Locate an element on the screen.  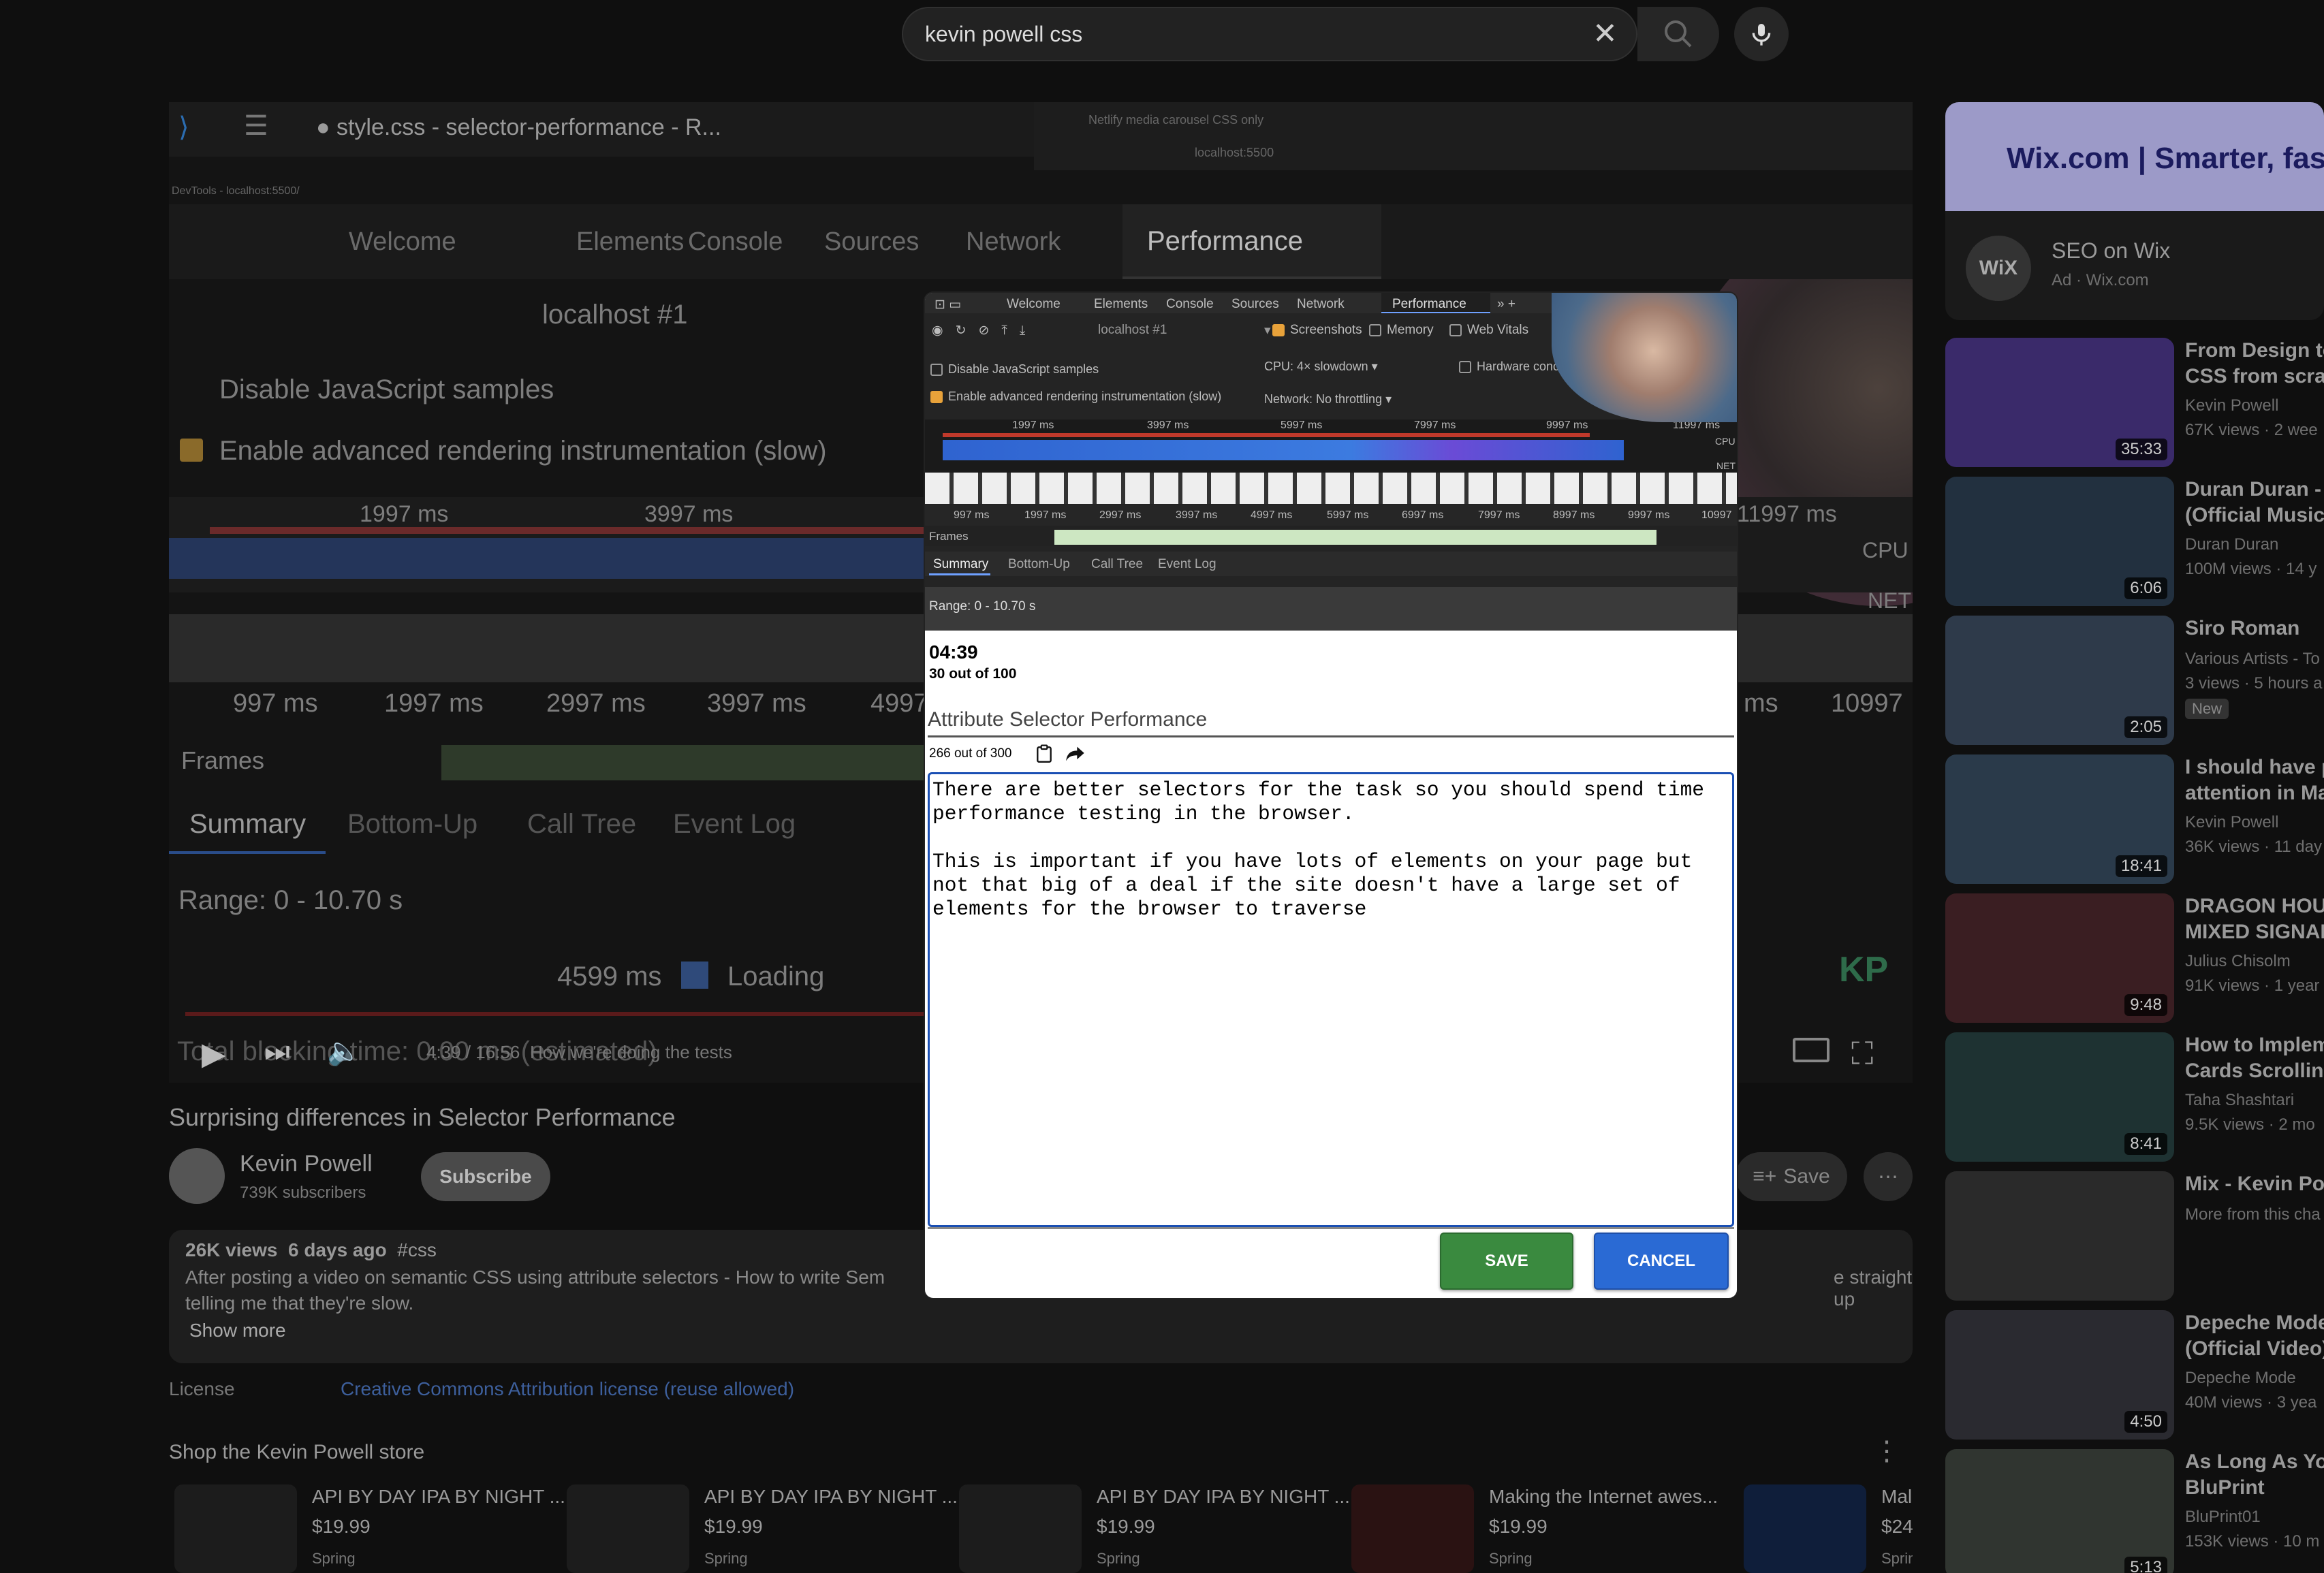
subscribe-button: Subscribe is located at coordinates (486, 1176).